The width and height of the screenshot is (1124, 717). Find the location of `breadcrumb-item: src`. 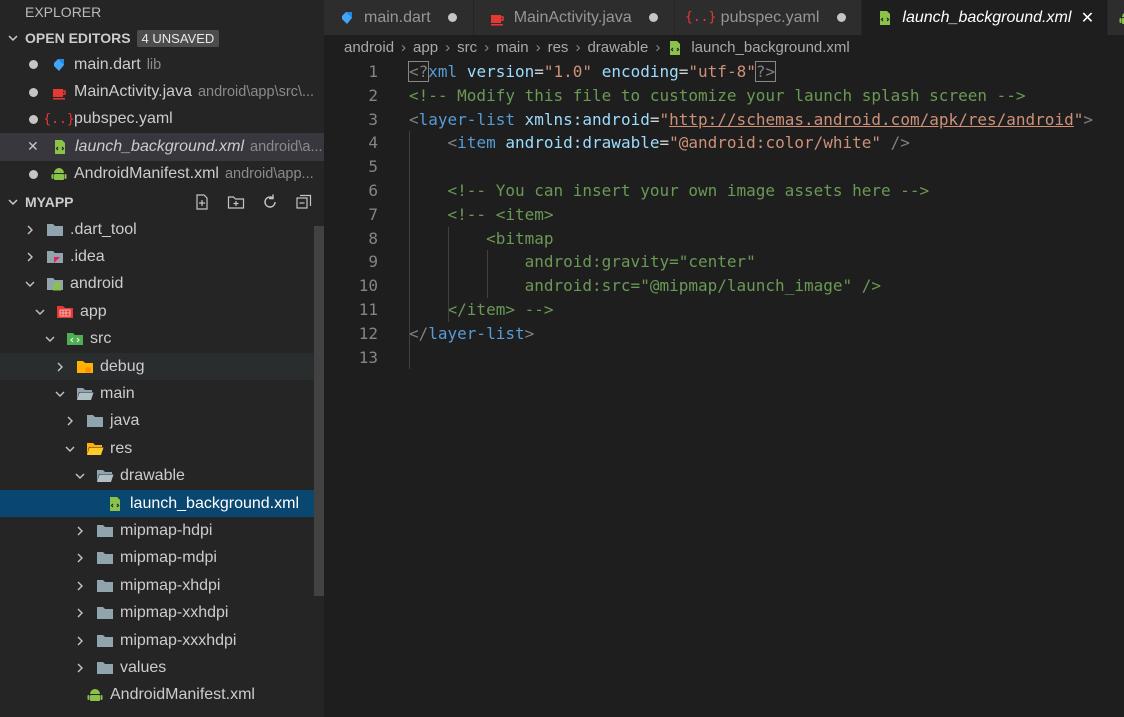

breadcrumb-item: src is located at coordinates (467, 47).